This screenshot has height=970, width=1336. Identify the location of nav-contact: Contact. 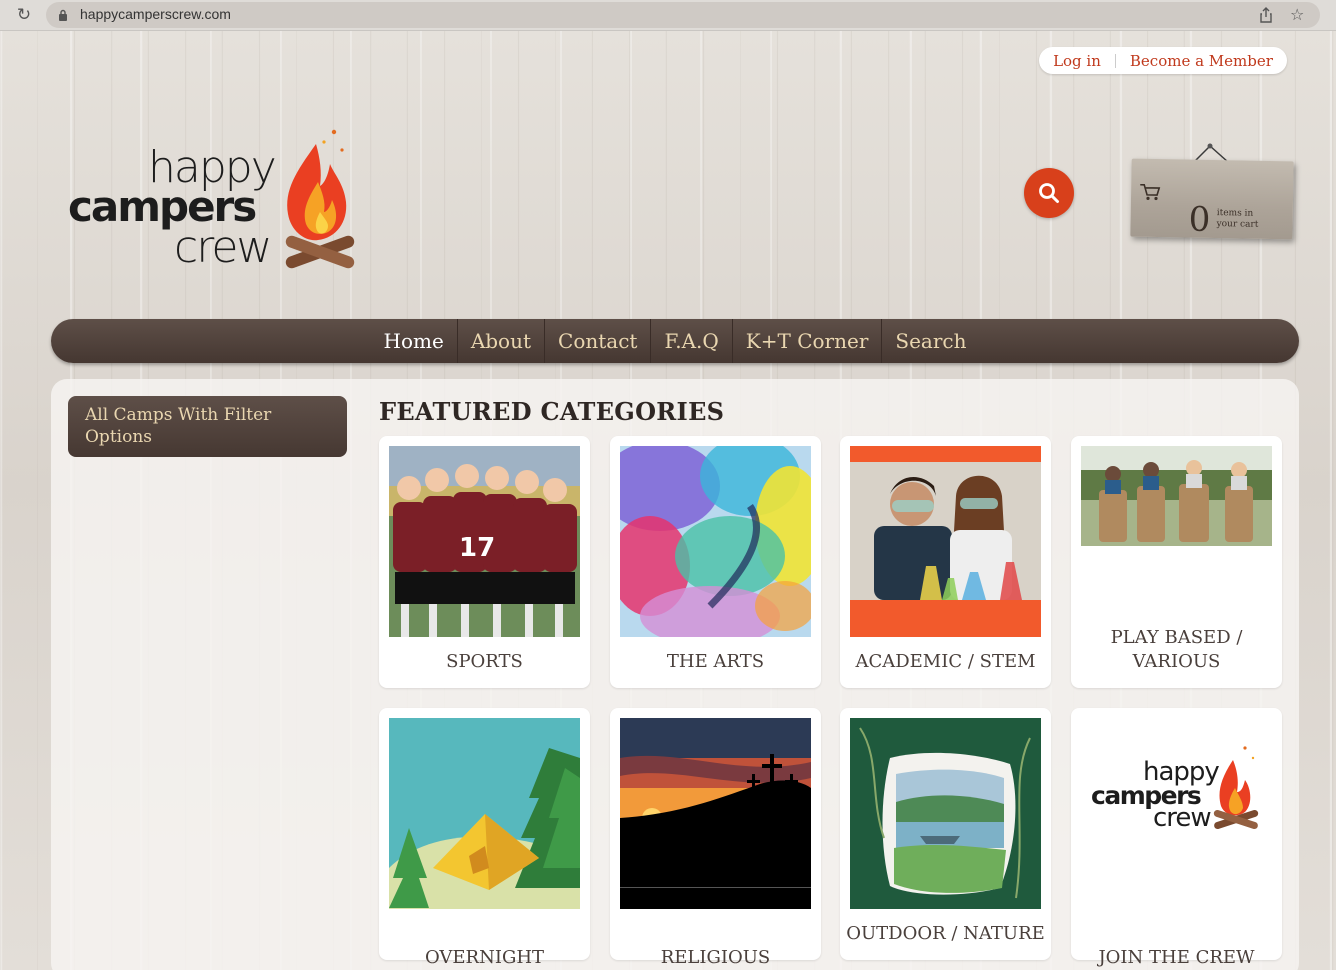
(598, 341).